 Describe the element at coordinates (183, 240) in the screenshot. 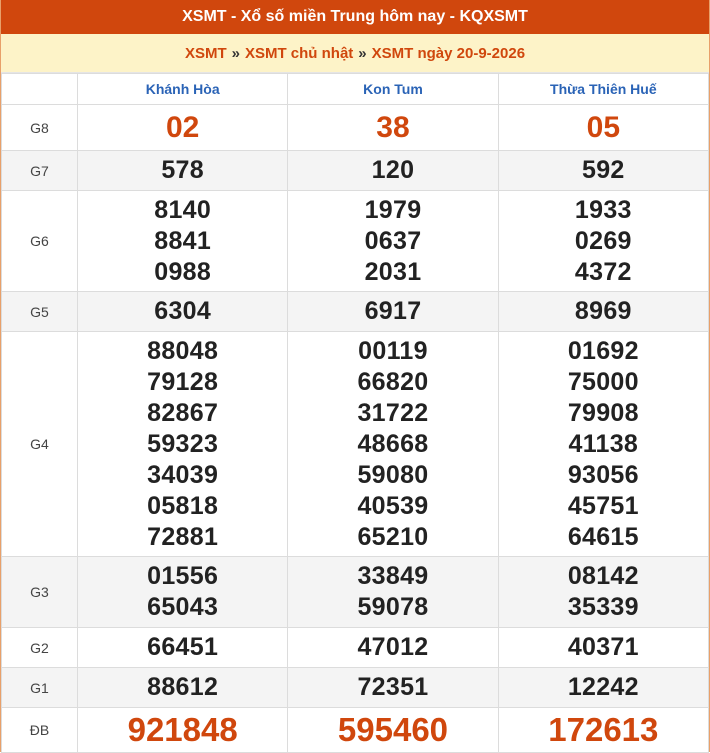

I see `prize-number: 8841` at that location.